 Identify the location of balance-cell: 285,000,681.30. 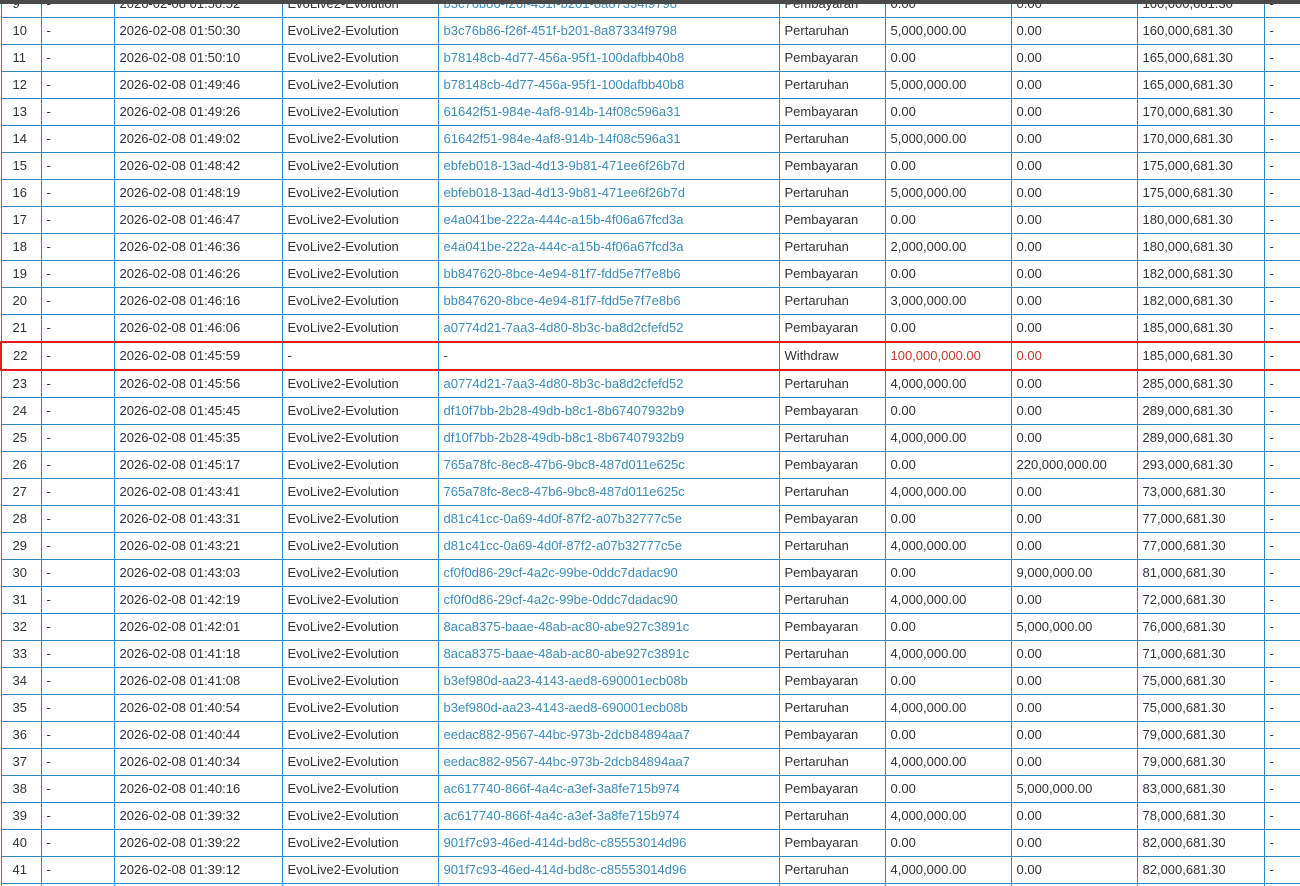
(1200, 383).